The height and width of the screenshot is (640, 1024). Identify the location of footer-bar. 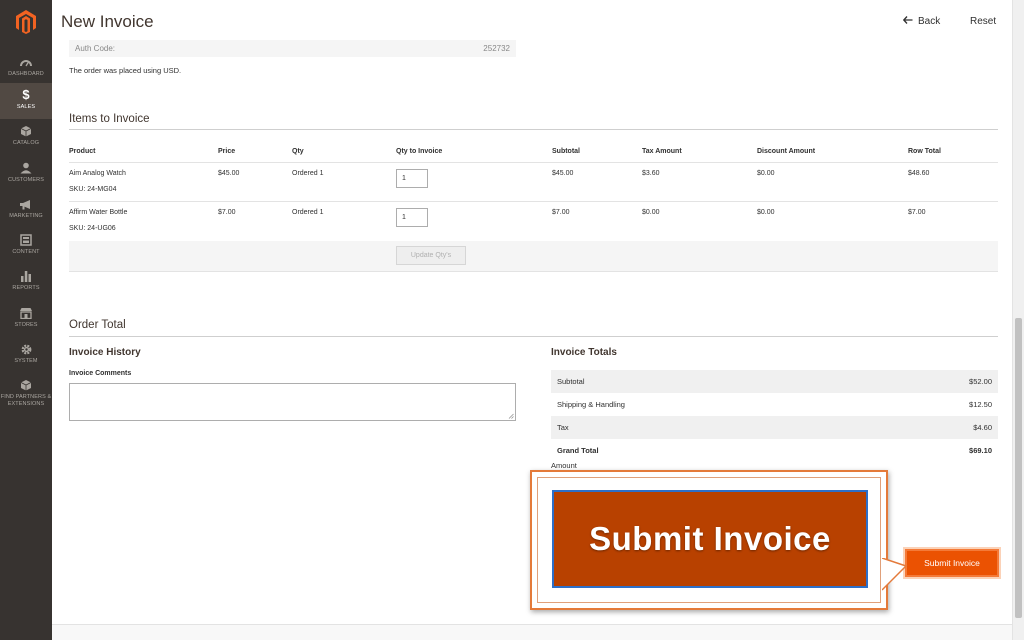
(532, 632).